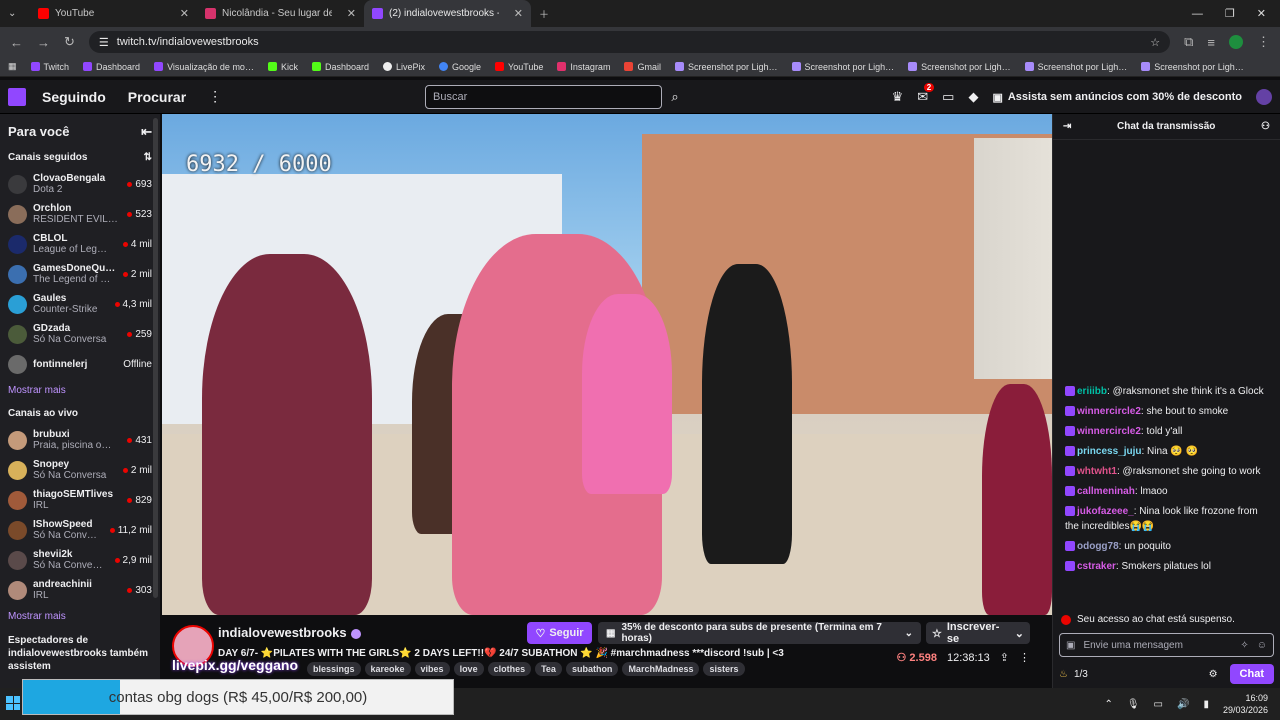  What do you see at coordinates (80, 616) in the screenshot?
I see `show-more-live: Mostrar mais` at bounding box center [80, 616].